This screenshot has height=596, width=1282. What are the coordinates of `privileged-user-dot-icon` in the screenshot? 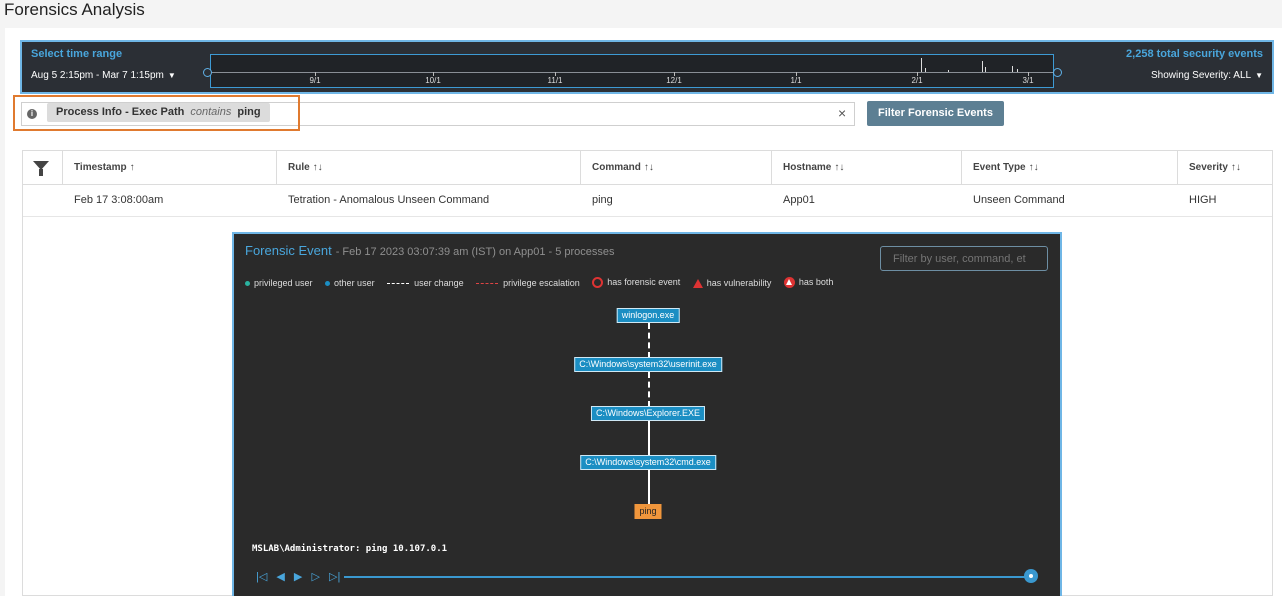 It's located at (247, 283).